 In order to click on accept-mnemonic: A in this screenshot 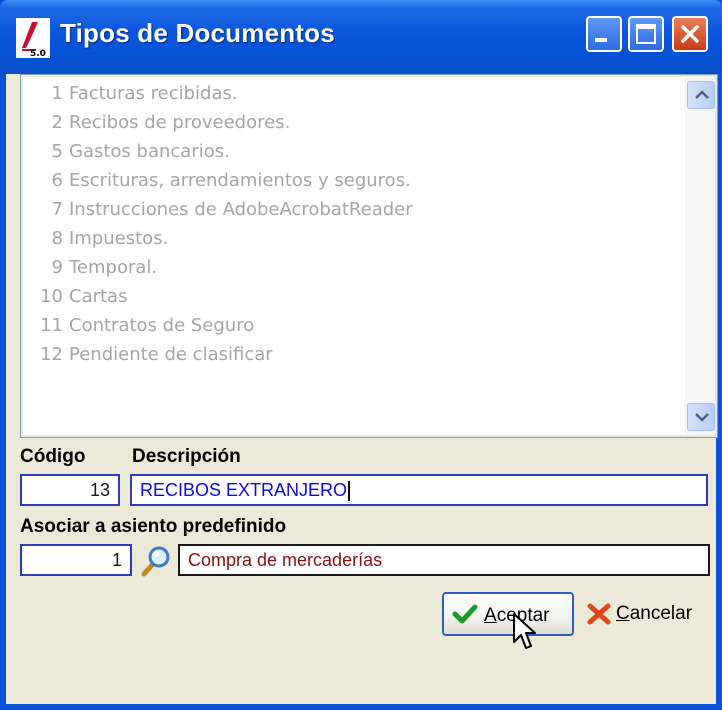, I will do `click(490, 615)`.